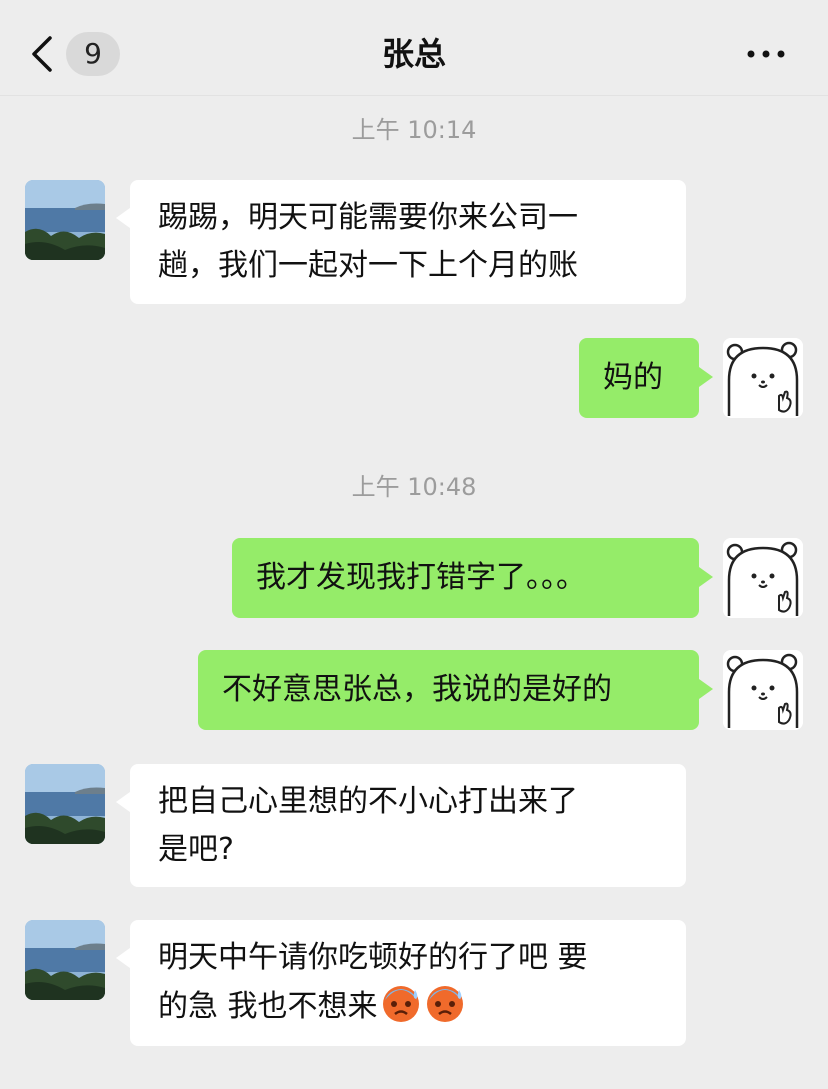  Describe the element at coordinates (401, 242) in the screenshot. I see `incoming-message: 踢踢，明天可能需要你来公司一 趟，我们一起对一下上个月的账` at that location.